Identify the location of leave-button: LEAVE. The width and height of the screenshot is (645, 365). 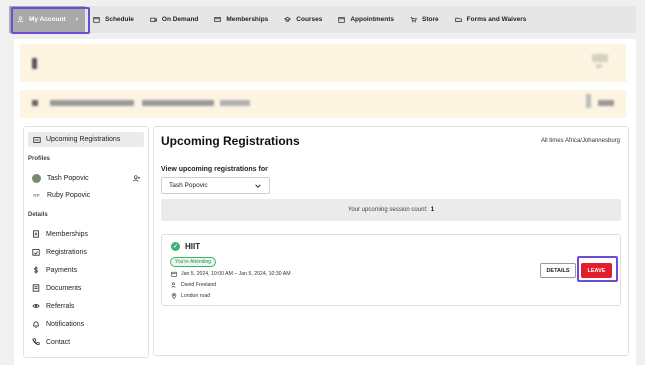
(596, 270).